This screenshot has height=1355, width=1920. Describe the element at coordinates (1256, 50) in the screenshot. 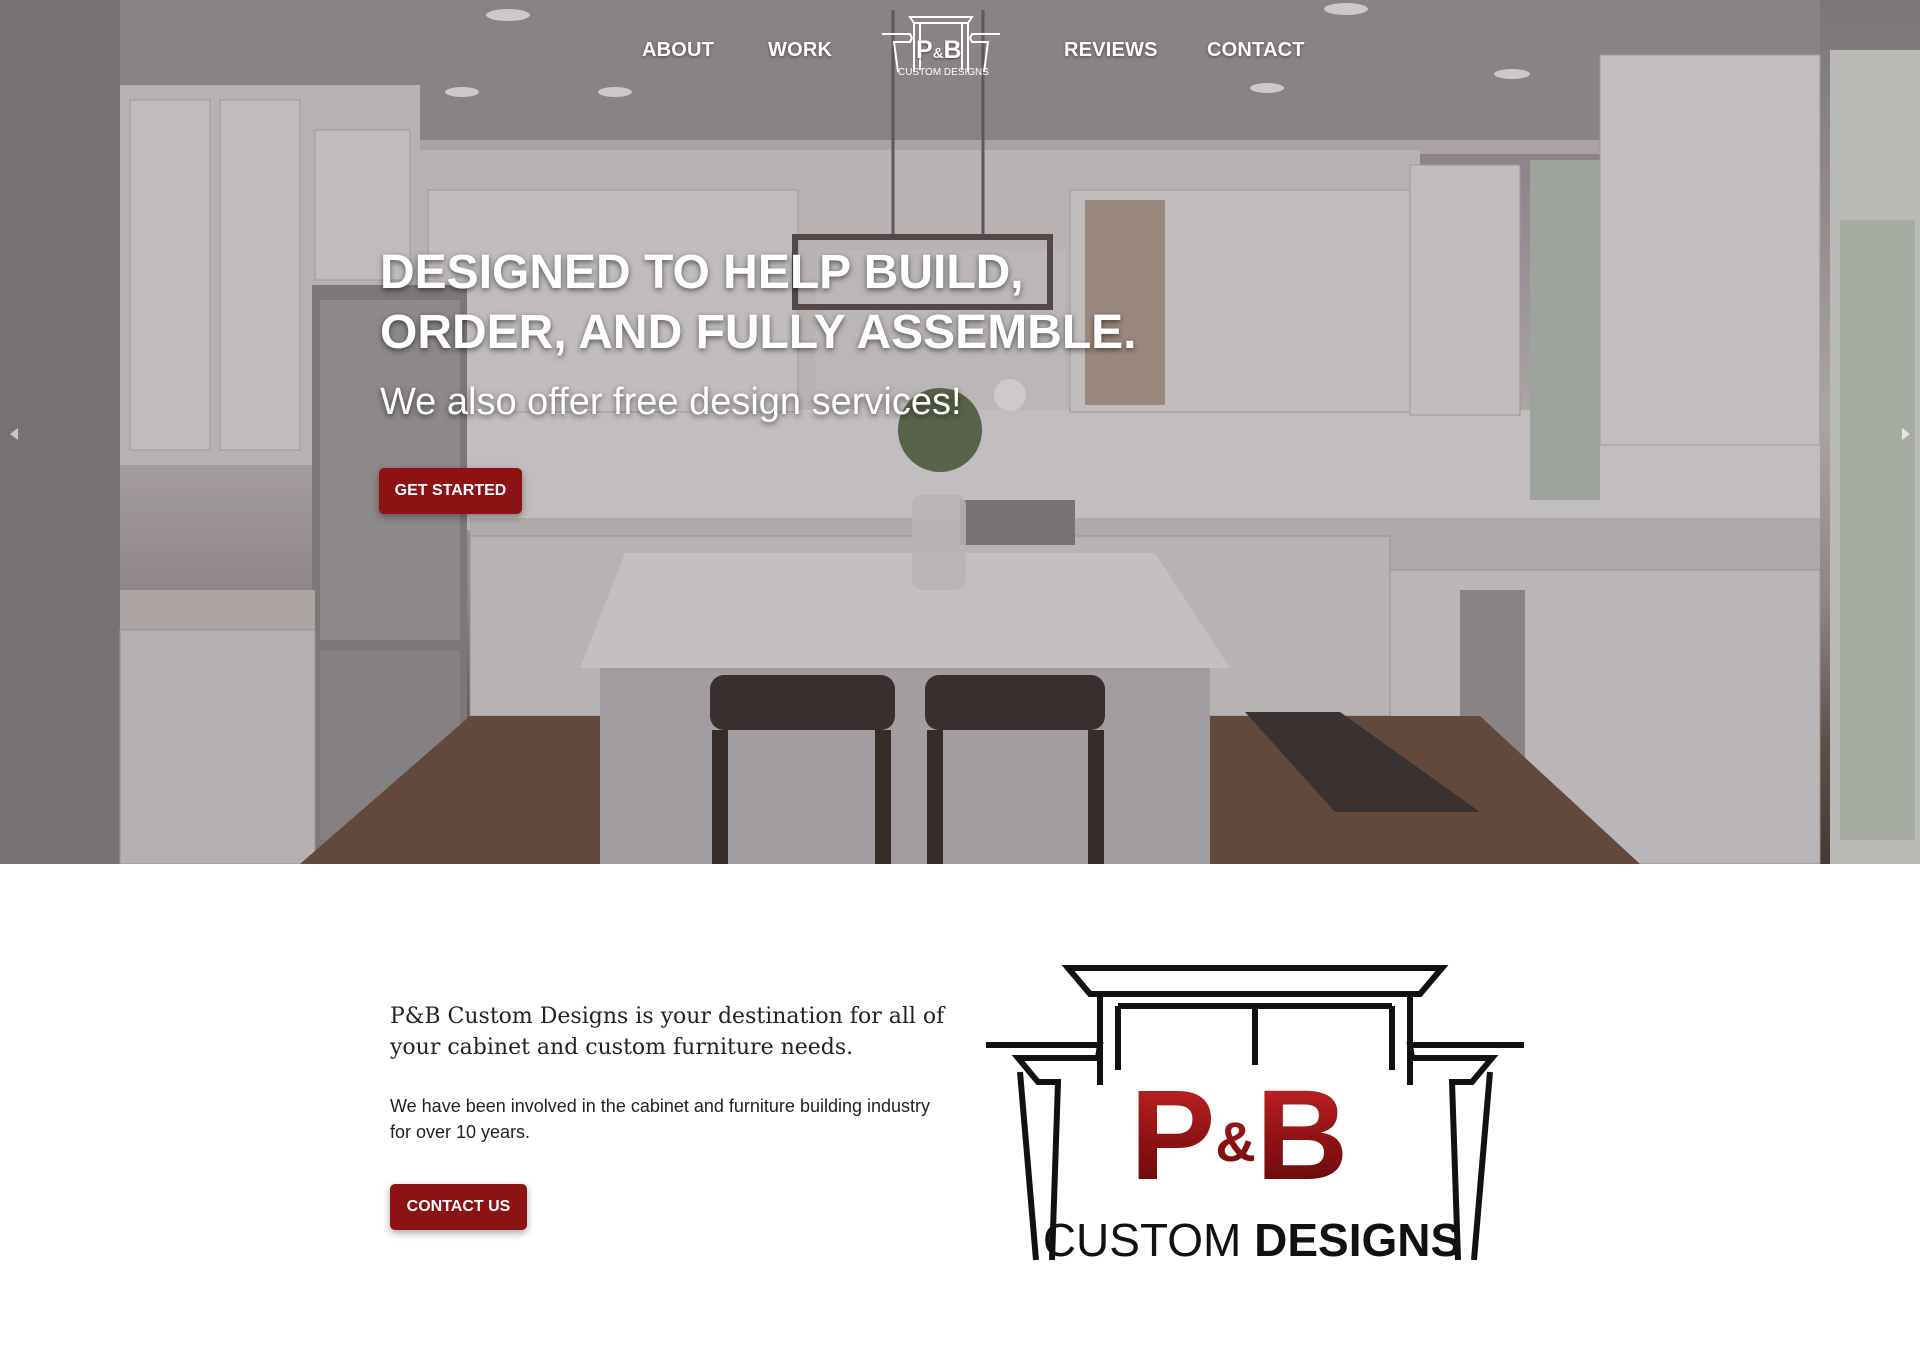

I see `nav-contact: CONTACT` at that location.